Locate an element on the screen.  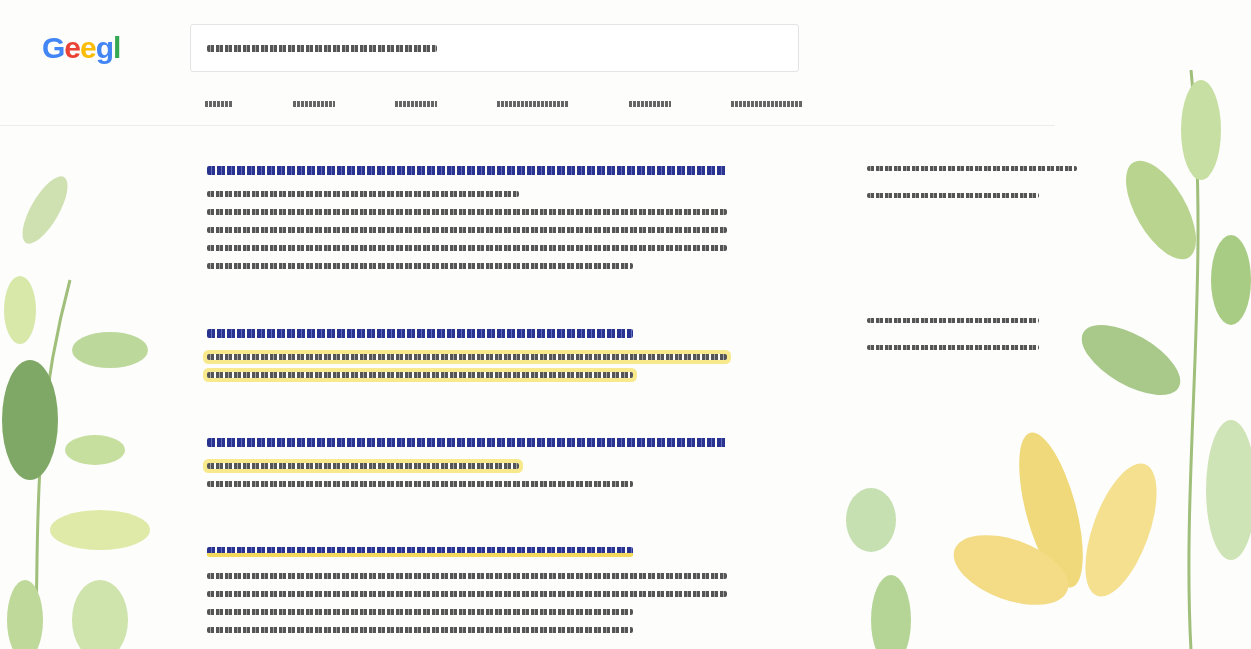
logo: Geegl is located at coordinates (92, 48).